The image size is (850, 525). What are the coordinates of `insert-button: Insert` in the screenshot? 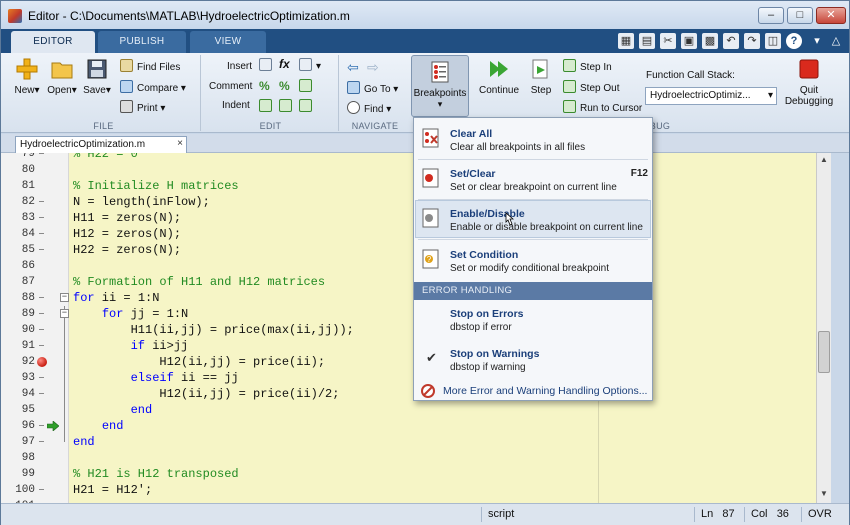 It's located at (239, 66).